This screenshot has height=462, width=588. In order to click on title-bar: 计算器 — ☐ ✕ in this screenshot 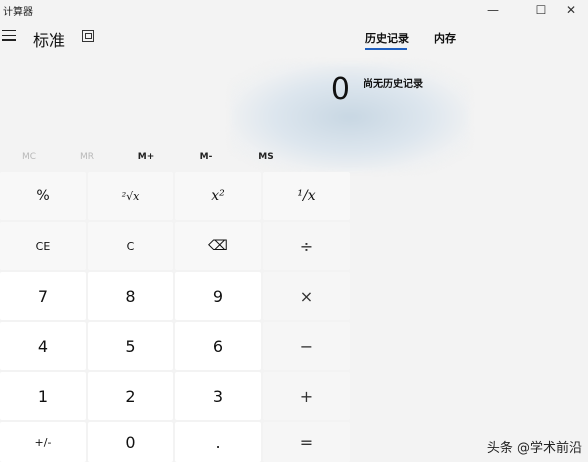, I will do `click(294, 10)`.